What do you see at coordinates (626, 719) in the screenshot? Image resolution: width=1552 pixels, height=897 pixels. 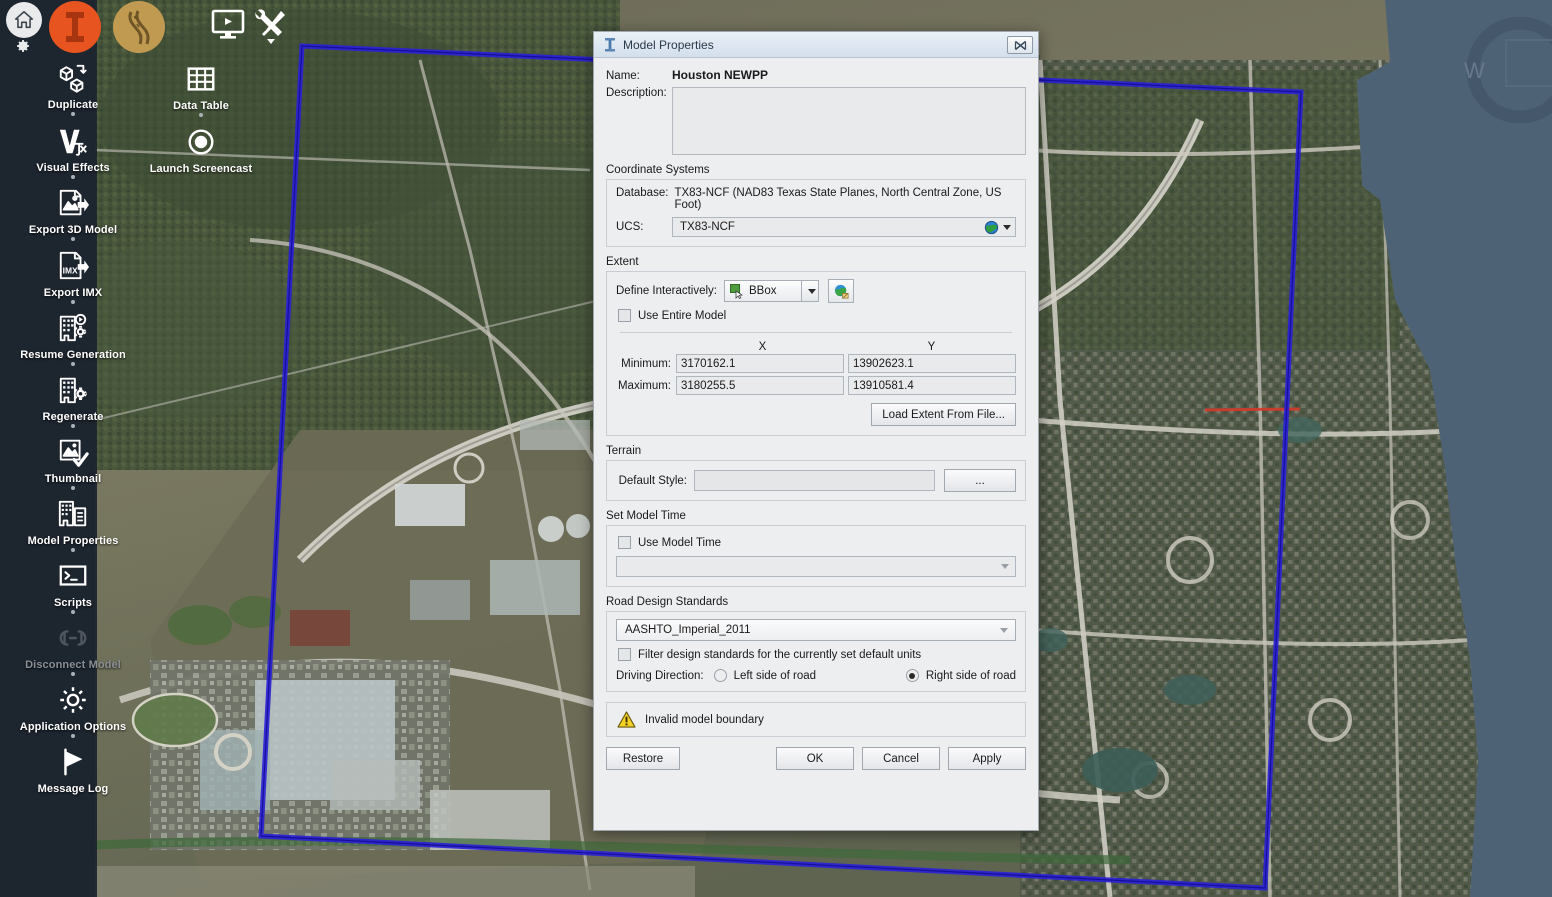 I see `warning-triangle-icon` at bounding box center [626, 719].